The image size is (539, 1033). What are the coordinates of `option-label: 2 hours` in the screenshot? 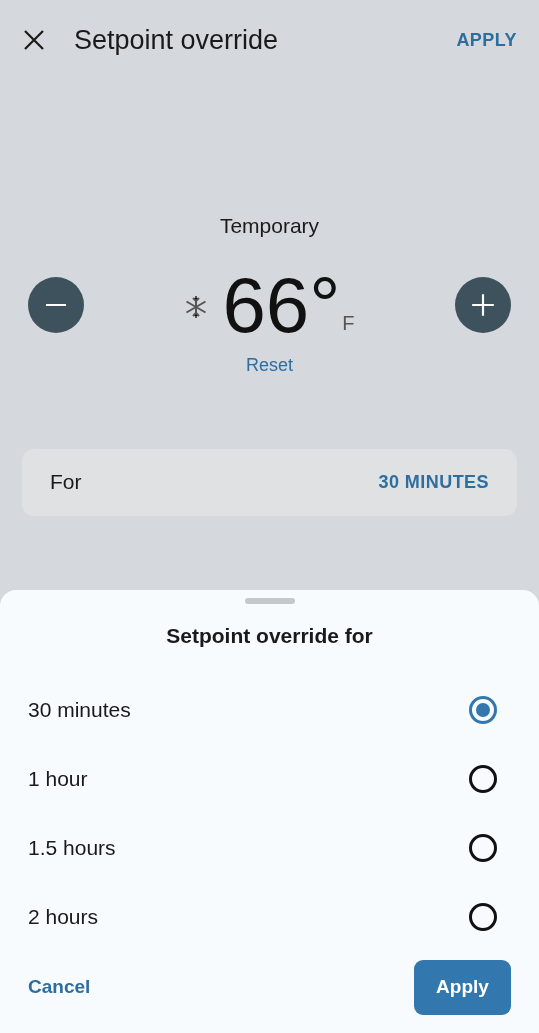 It's located at (63, 917).